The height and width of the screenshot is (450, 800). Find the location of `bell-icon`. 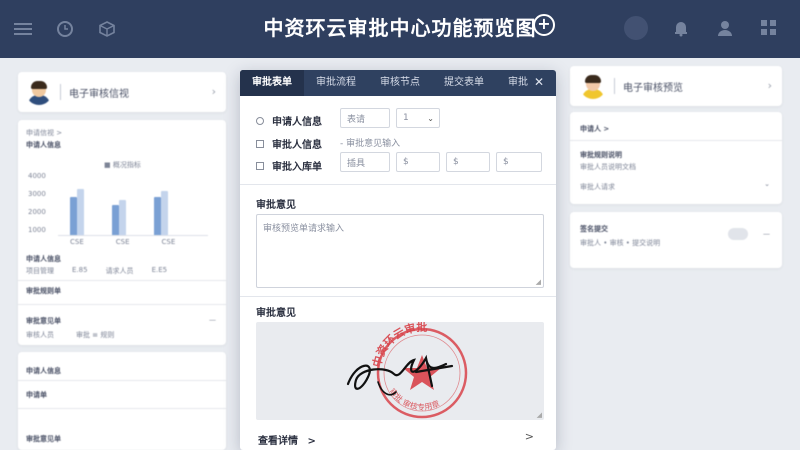

bell-icon is located at coordinates (681, 28).